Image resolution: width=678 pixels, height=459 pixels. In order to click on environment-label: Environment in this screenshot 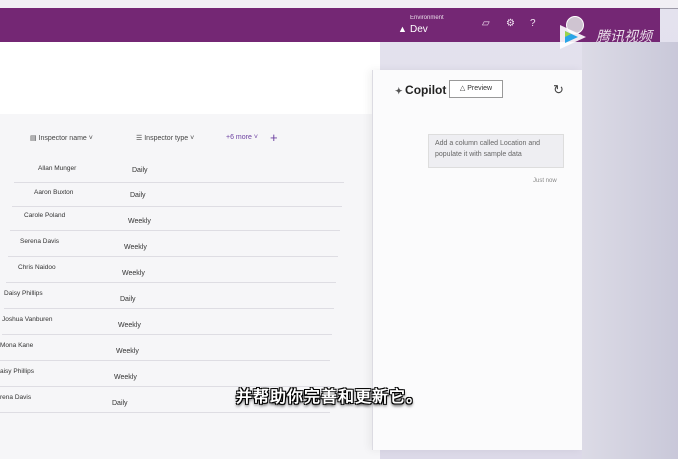, I will do `click(427, 18)`.